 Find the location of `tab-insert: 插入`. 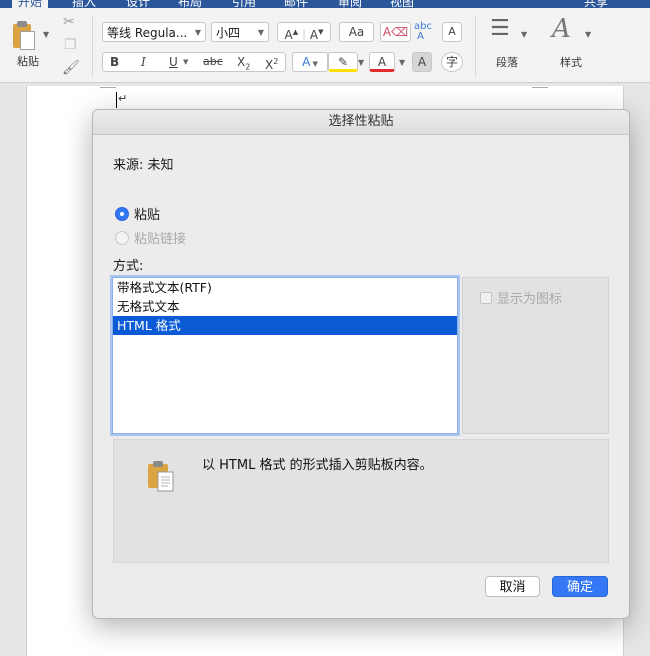

tab-insert: 插入 is located at coordinates (84, 4).